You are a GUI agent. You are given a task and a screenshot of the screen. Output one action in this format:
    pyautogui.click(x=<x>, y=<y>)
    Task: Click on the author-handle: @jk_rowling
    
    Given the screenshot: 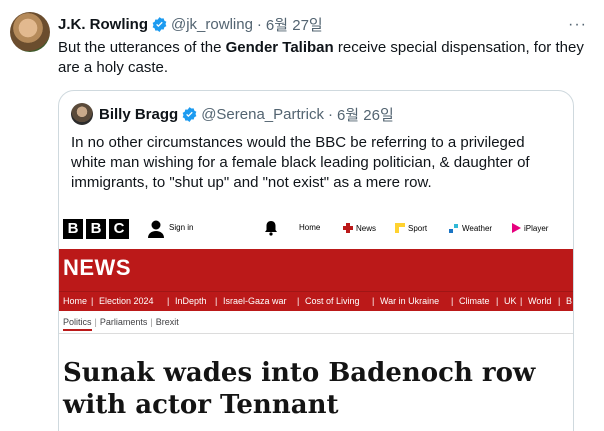 What is the action you would take?
    pyautogui.click(x=212, y=24)
    